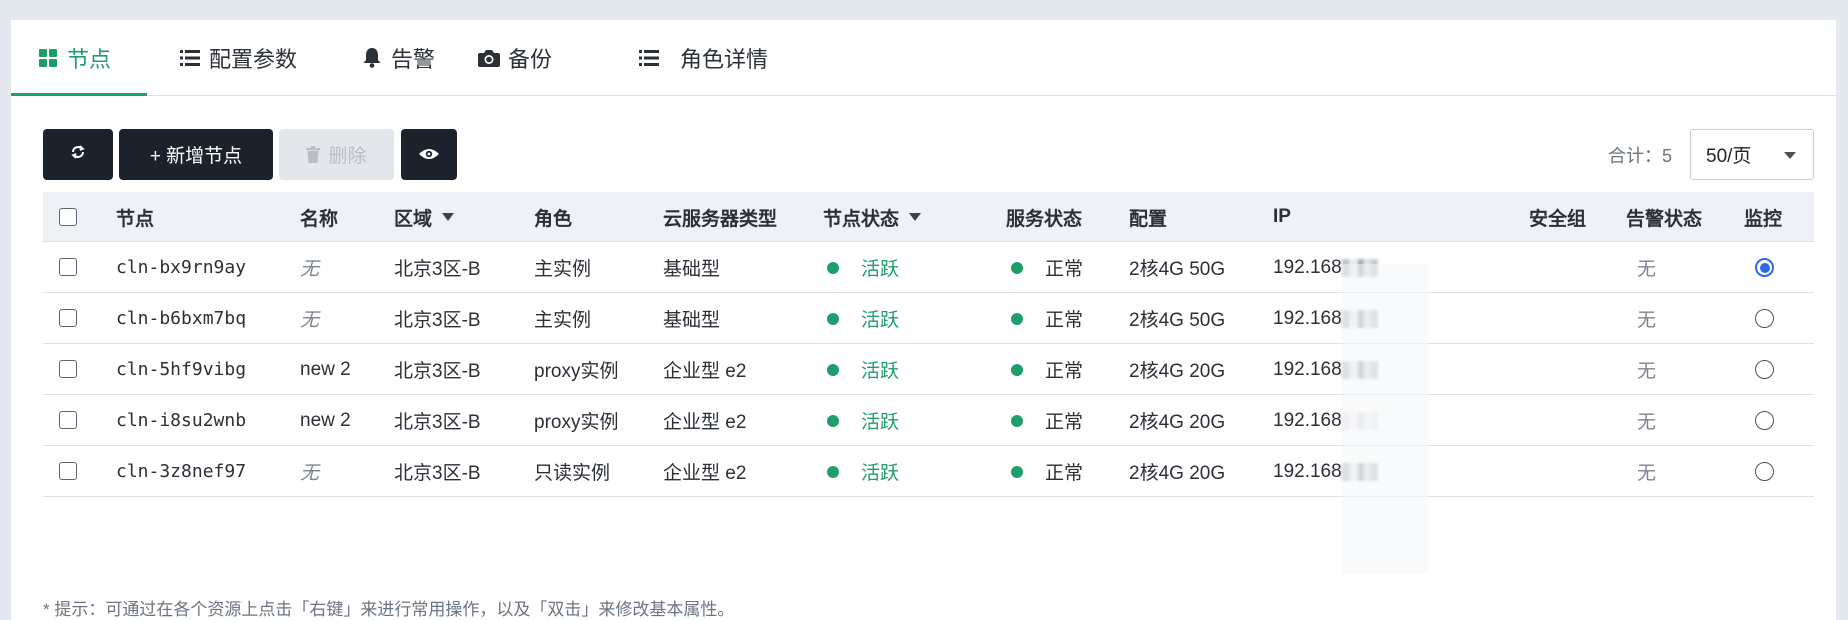 The height and width of the screenshot is (620, 1848). I want to click on column-header-name: 名称, so click(319, 219).